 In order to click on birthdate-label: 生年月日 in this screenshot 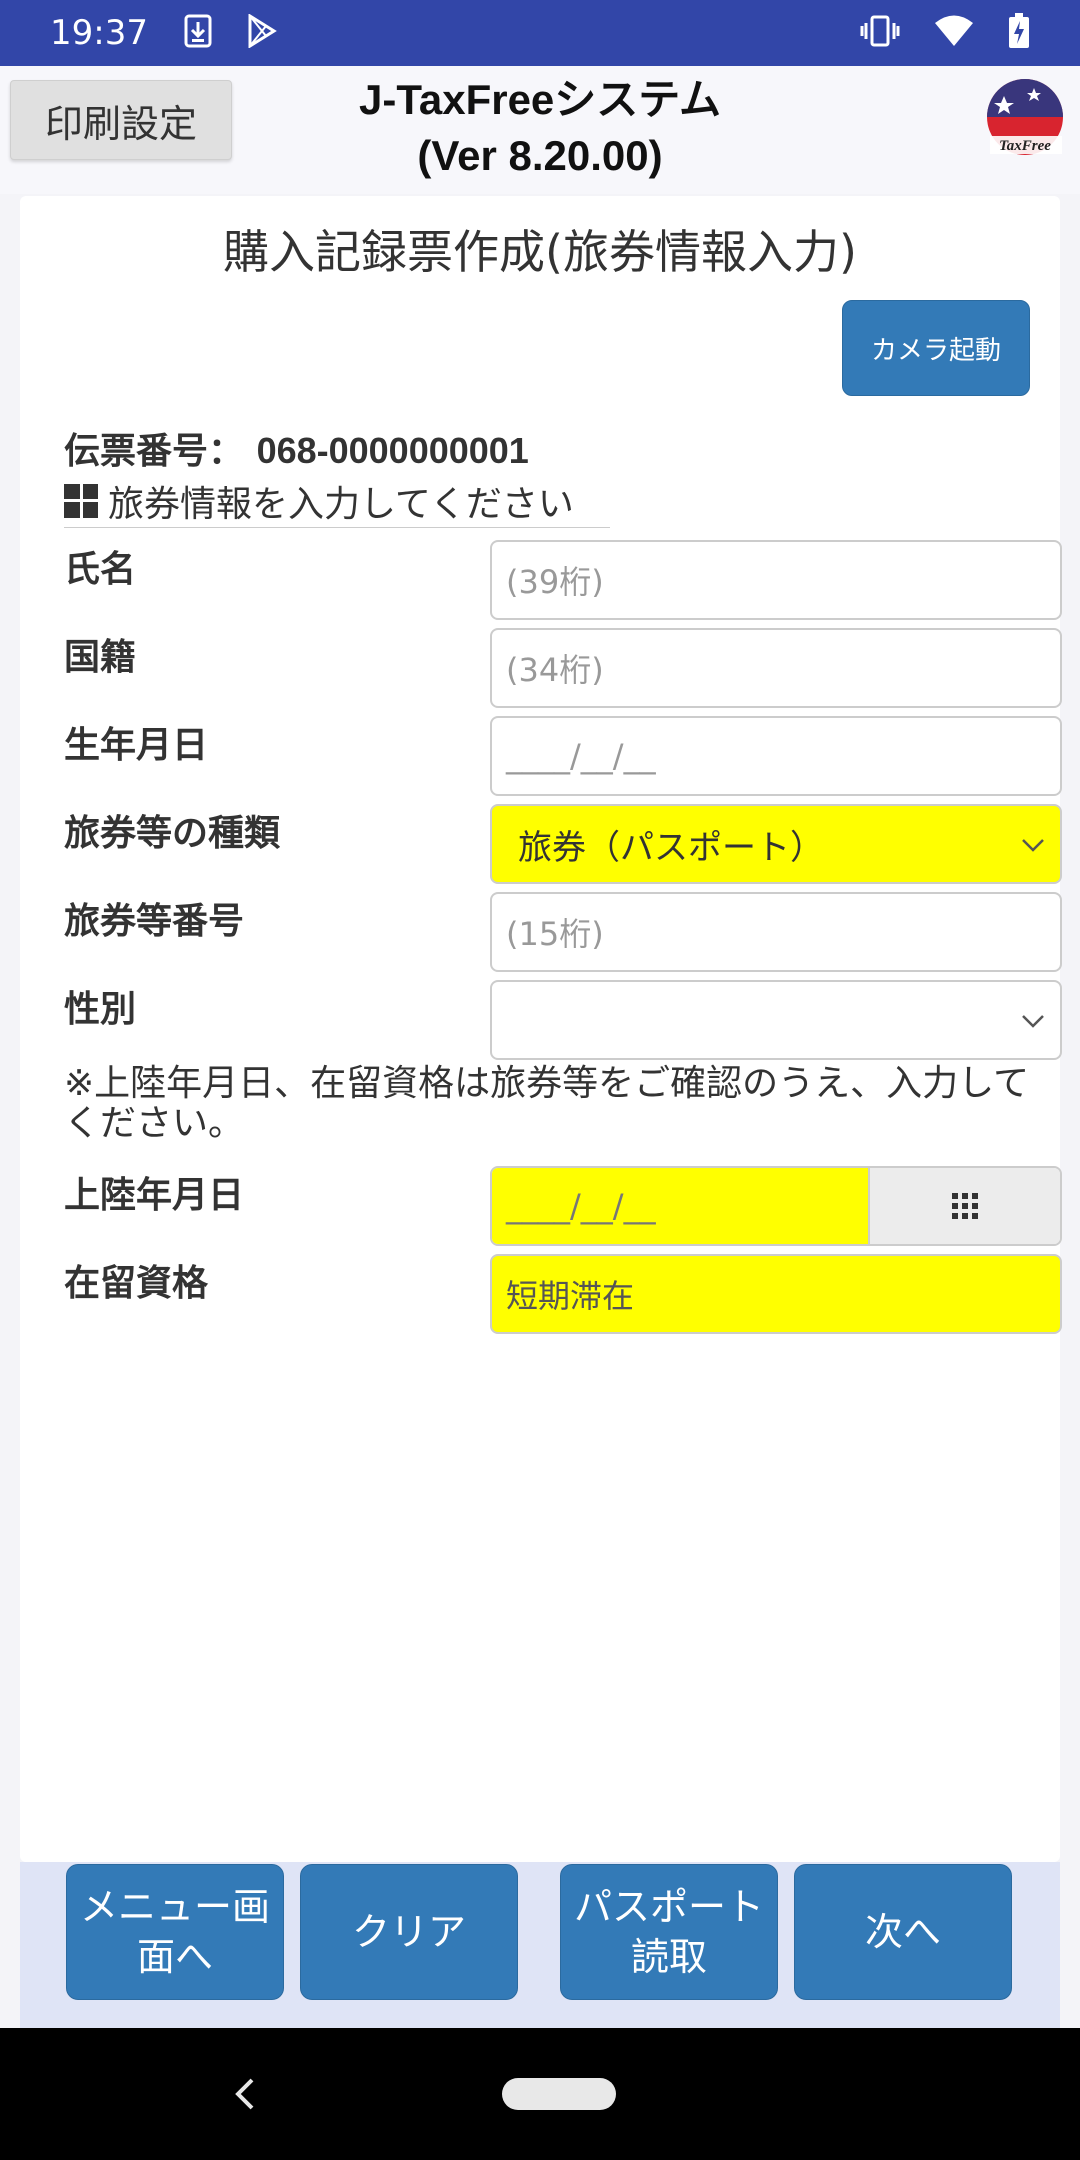, I will do `click(136, 745)`.